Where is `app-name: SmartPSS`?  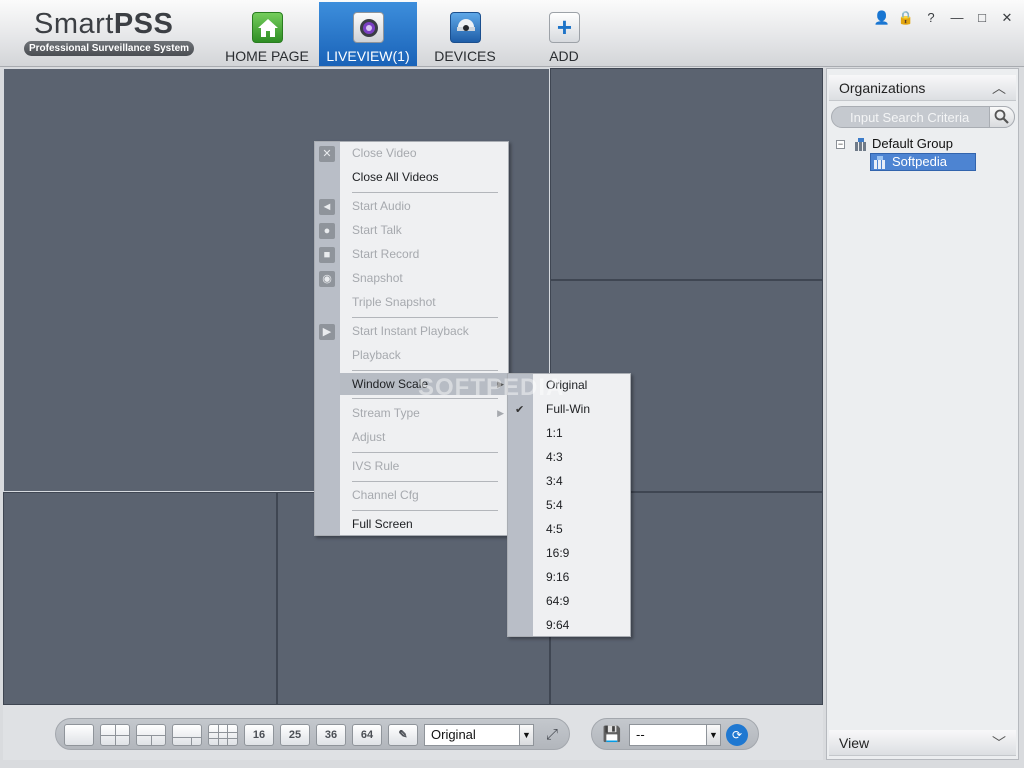
app-name: SmartPSS is located at coordinates (103, 24).